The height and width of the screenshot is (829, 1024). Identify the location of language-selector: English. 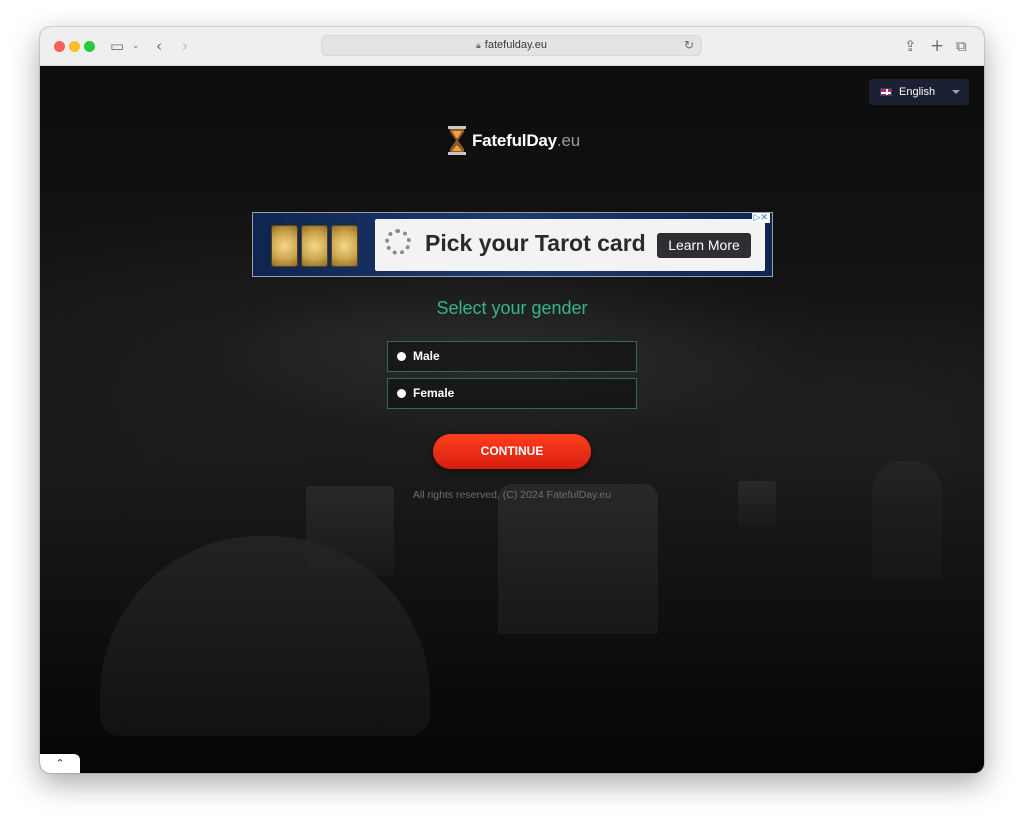
(919, 92).